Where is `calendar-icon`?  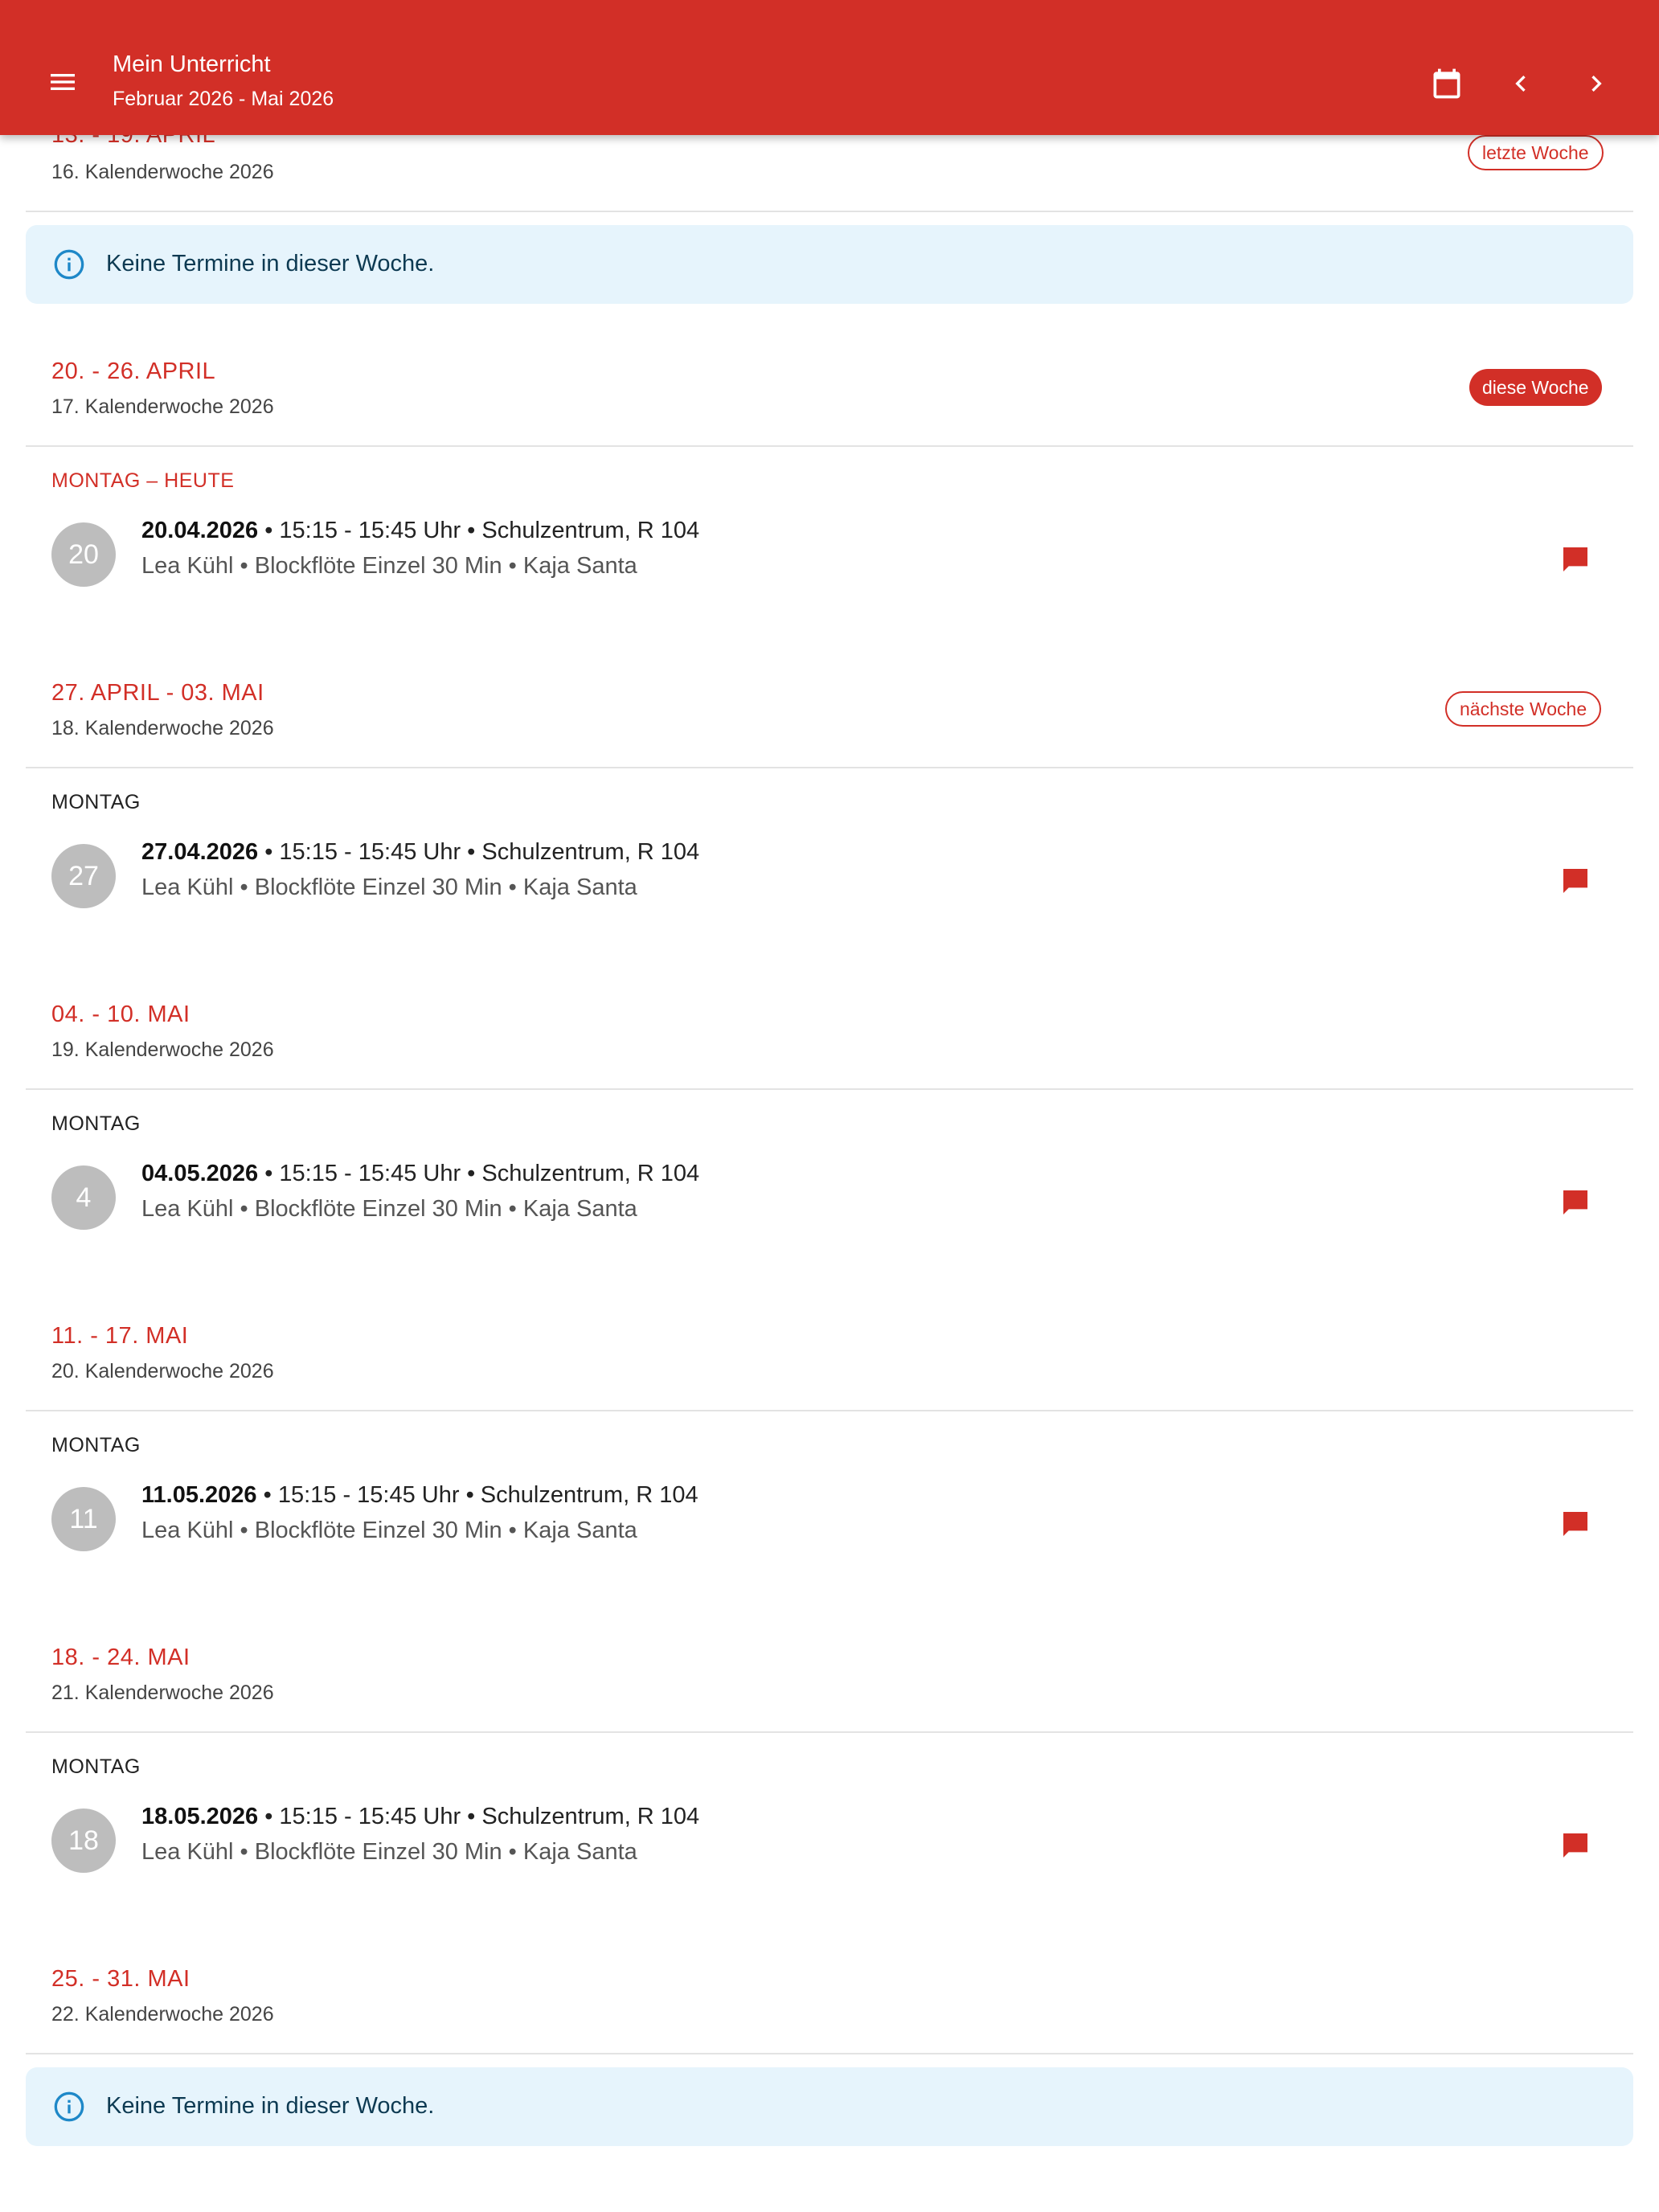 calendar-icon is located at coordinates (1446, 83).